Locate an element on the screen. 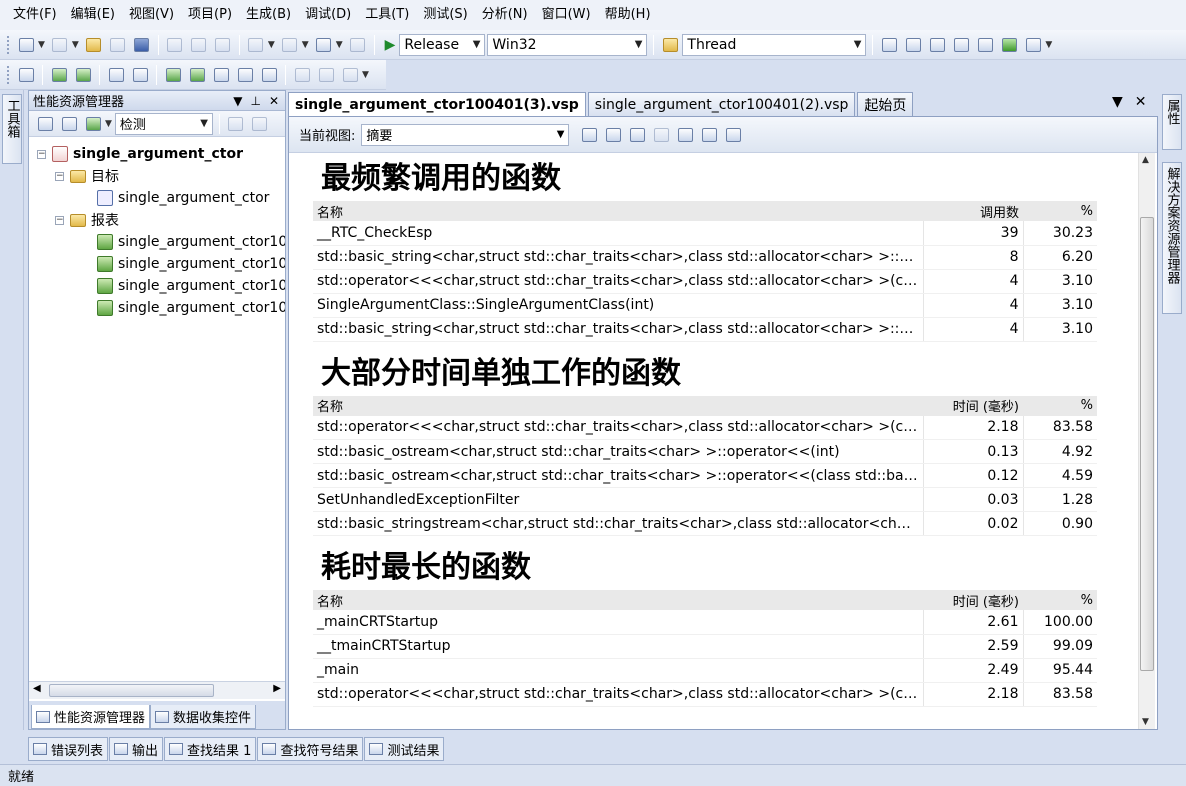 The image size is (1186, 786). tree-root: − single_argument_ctor is located at coordinates (157, 154).